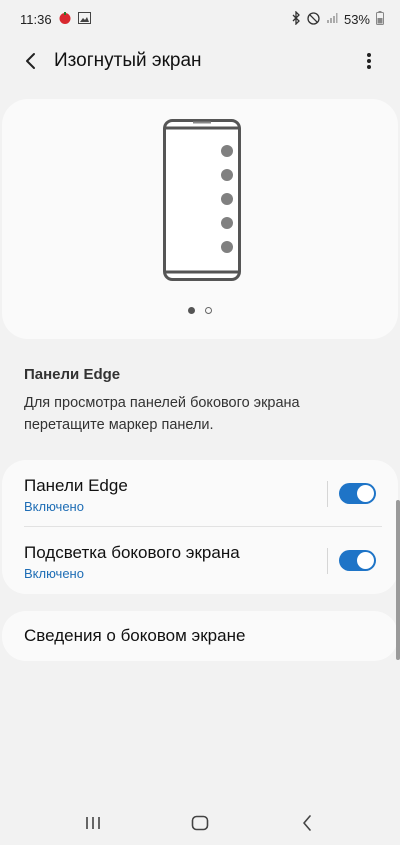  I want to click on about-edge-screen-item: Сведения о боковом экране, so click(200, 636).